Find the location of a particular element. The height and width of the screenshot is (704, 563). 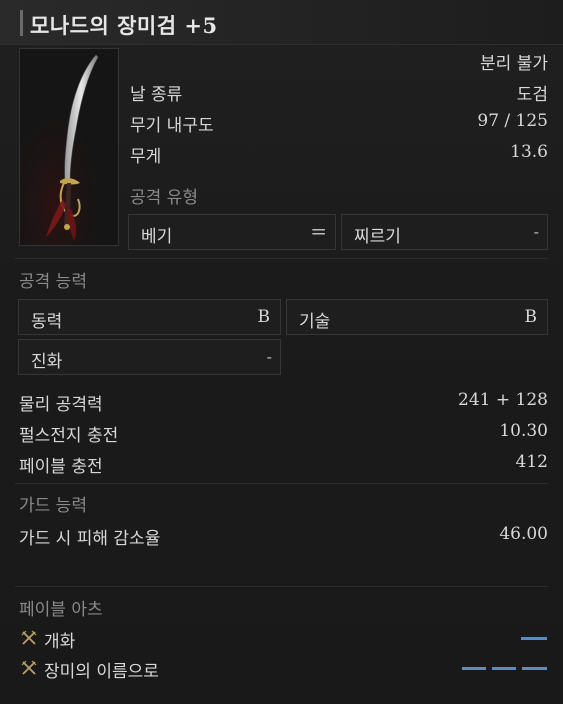

power-label: 동력 is located at coordinates (47, 322).